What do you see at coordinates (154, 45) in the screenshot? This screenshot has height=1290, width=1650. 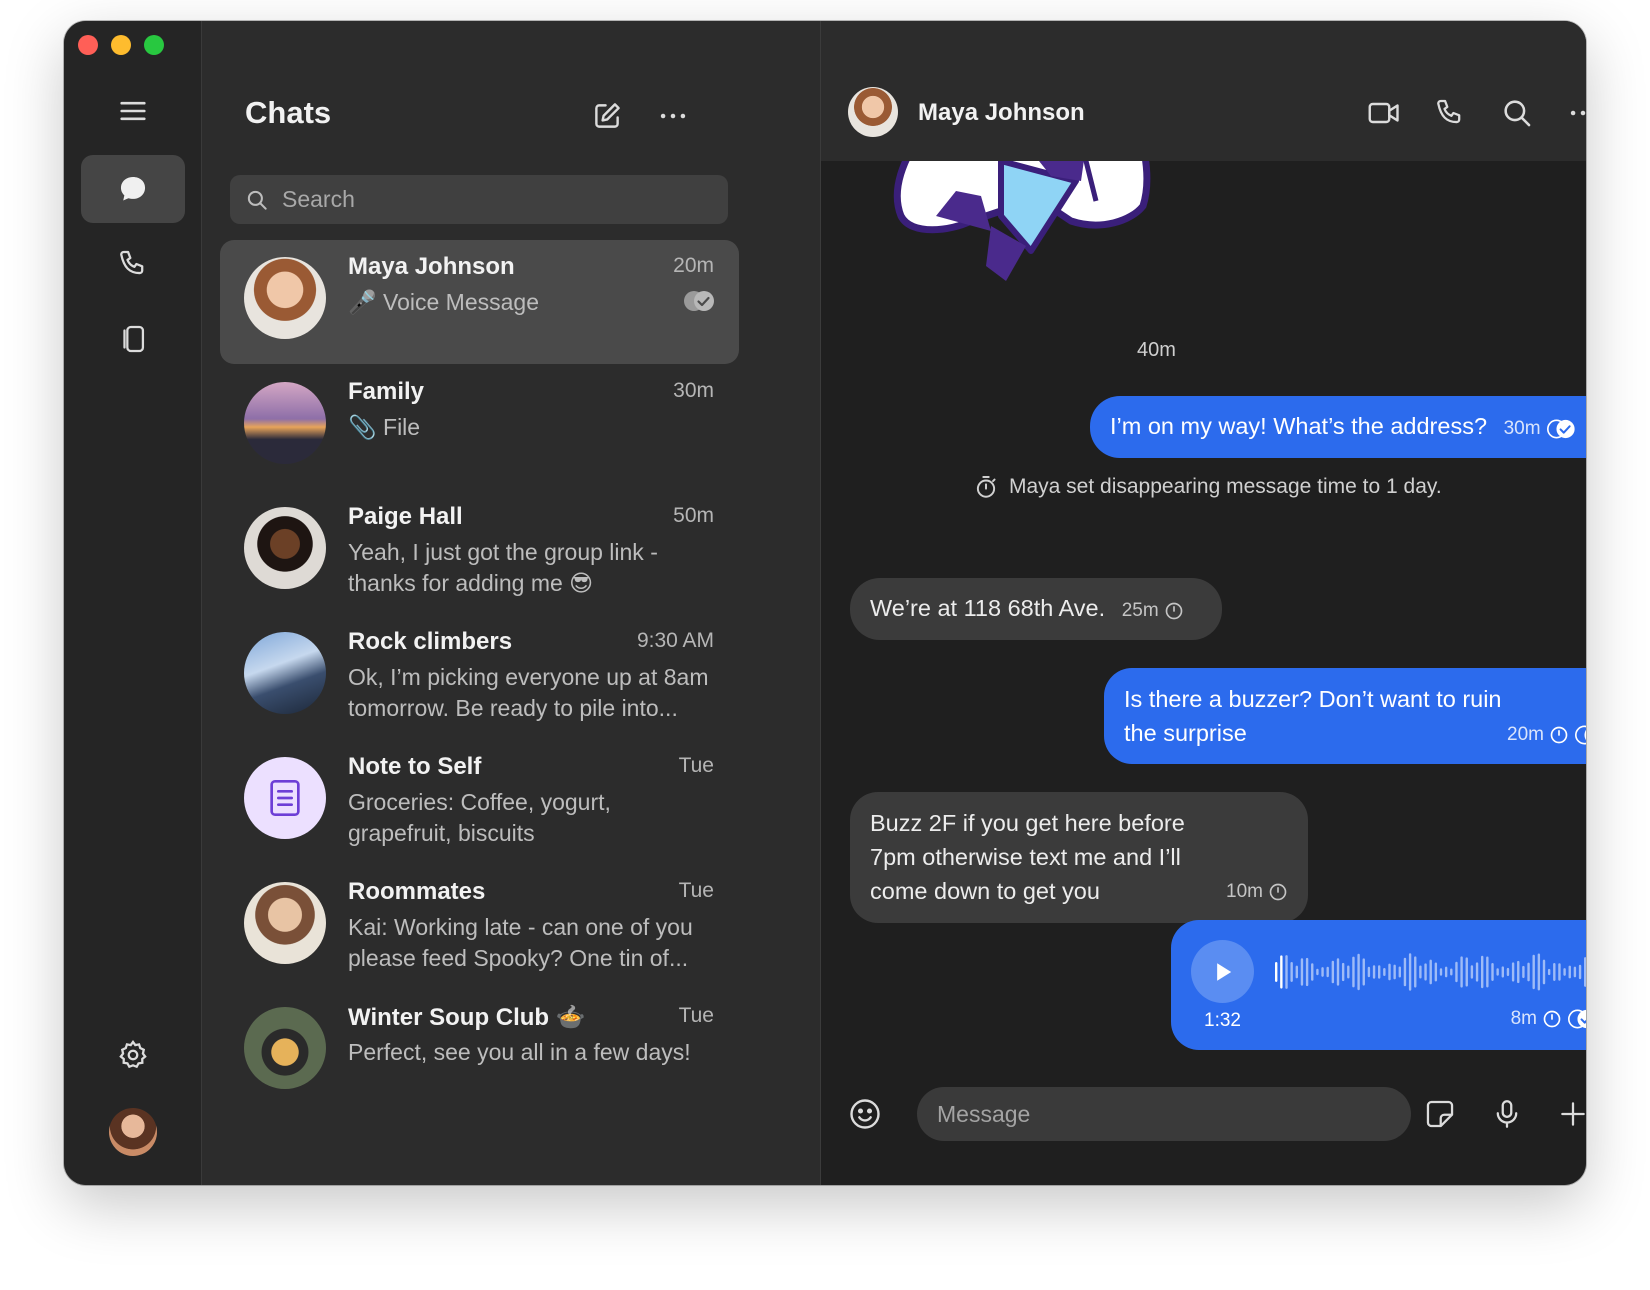 I see `zoom-window-button` at bounding box center [154, 45].